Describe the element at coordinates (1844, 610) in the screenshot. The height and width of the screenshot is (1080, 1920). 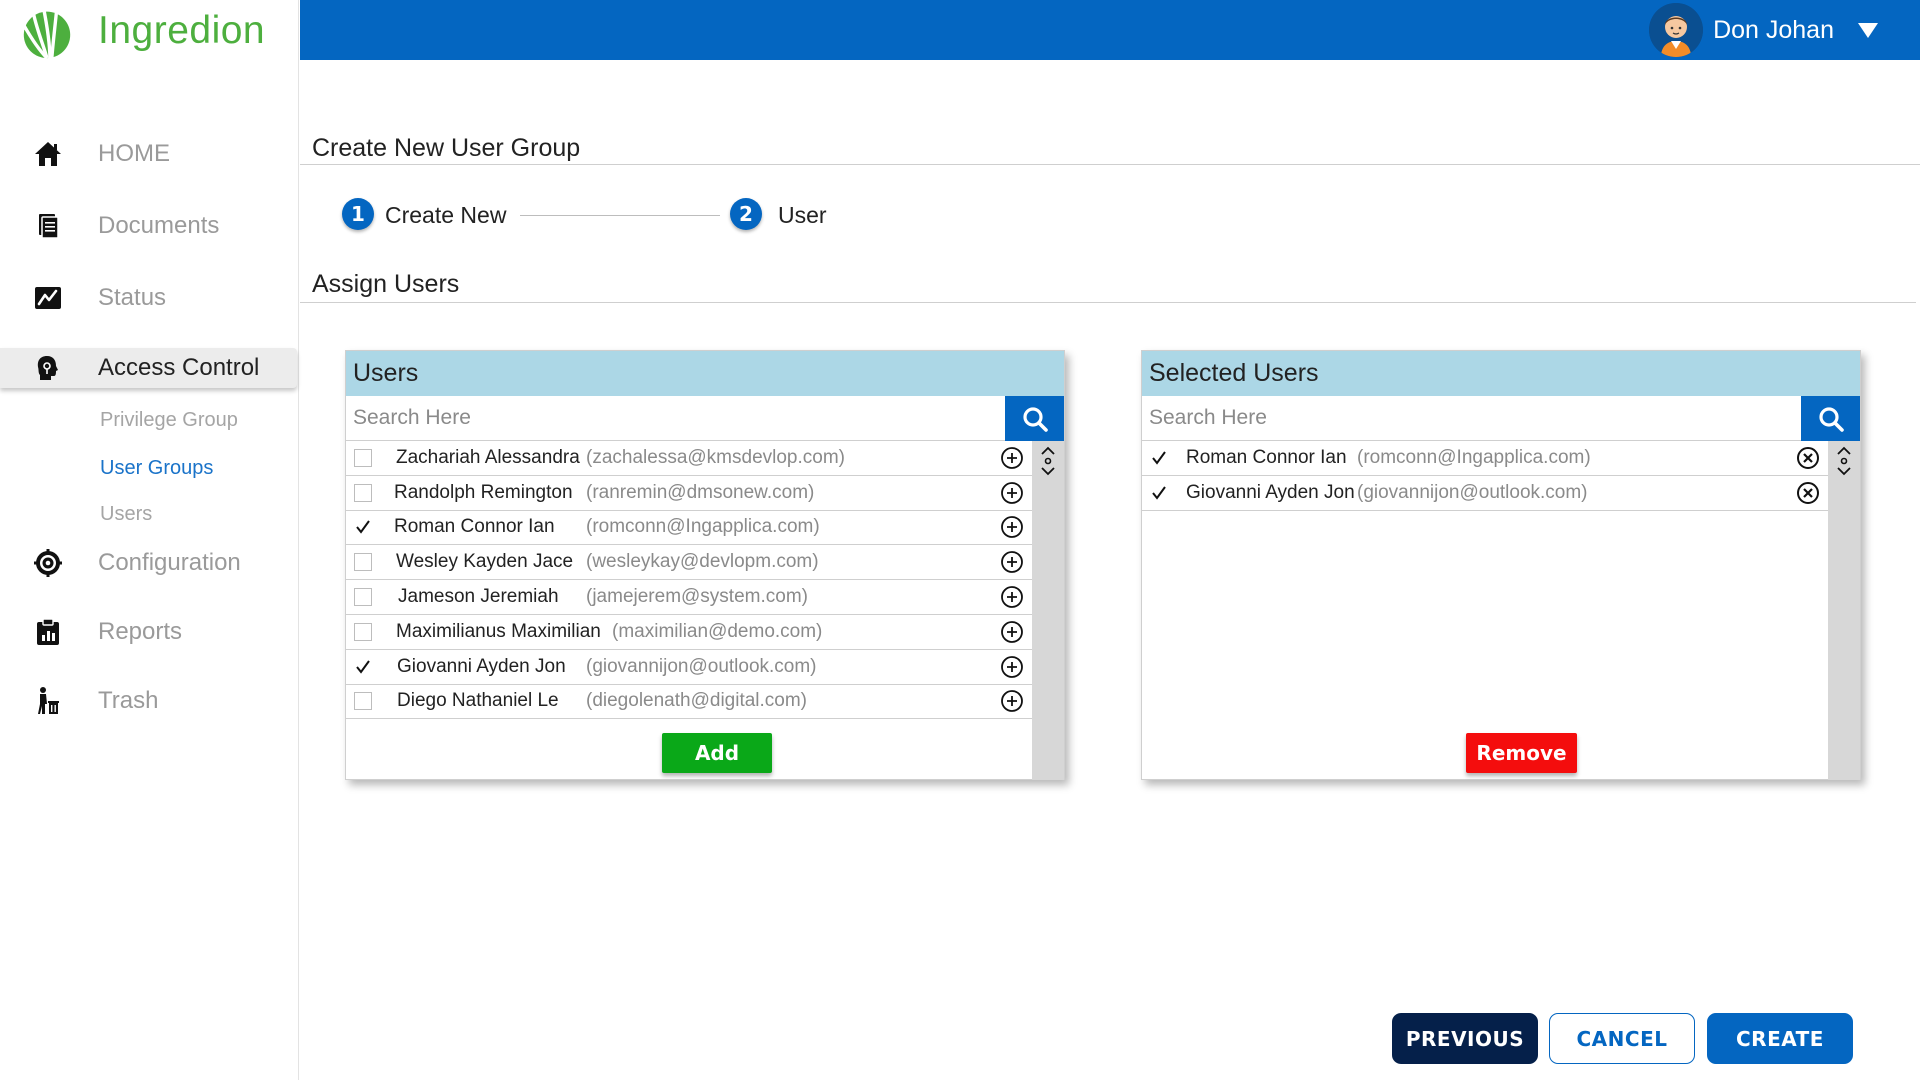
I see `selected-scrollbar` at that location.